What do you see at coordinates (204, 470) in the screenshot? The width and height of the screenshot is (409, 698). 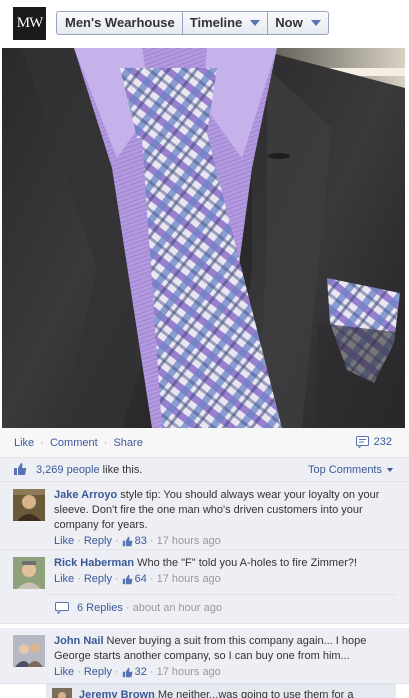 I see `likes-summary: 3,269 people like this. Top Comments` at bounding box center [204, 470].